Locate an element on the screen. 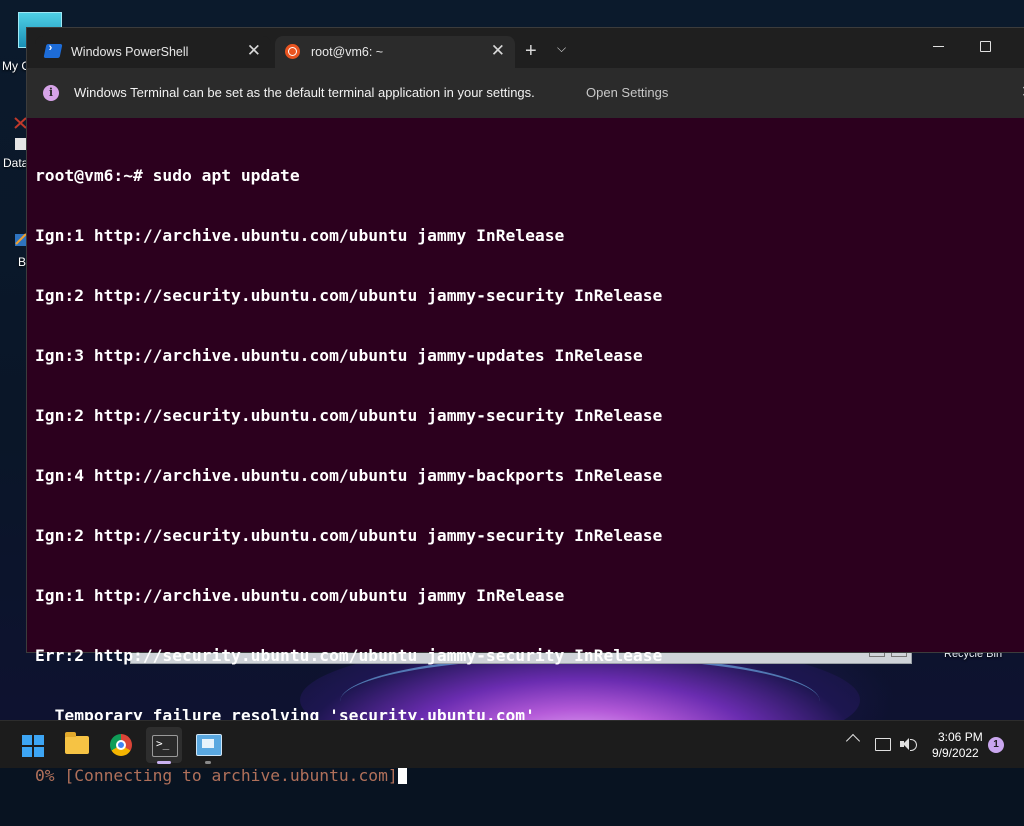 The height and width of the screenshot is (826, 1024). folder-icon is located at coordinates (77, 743).